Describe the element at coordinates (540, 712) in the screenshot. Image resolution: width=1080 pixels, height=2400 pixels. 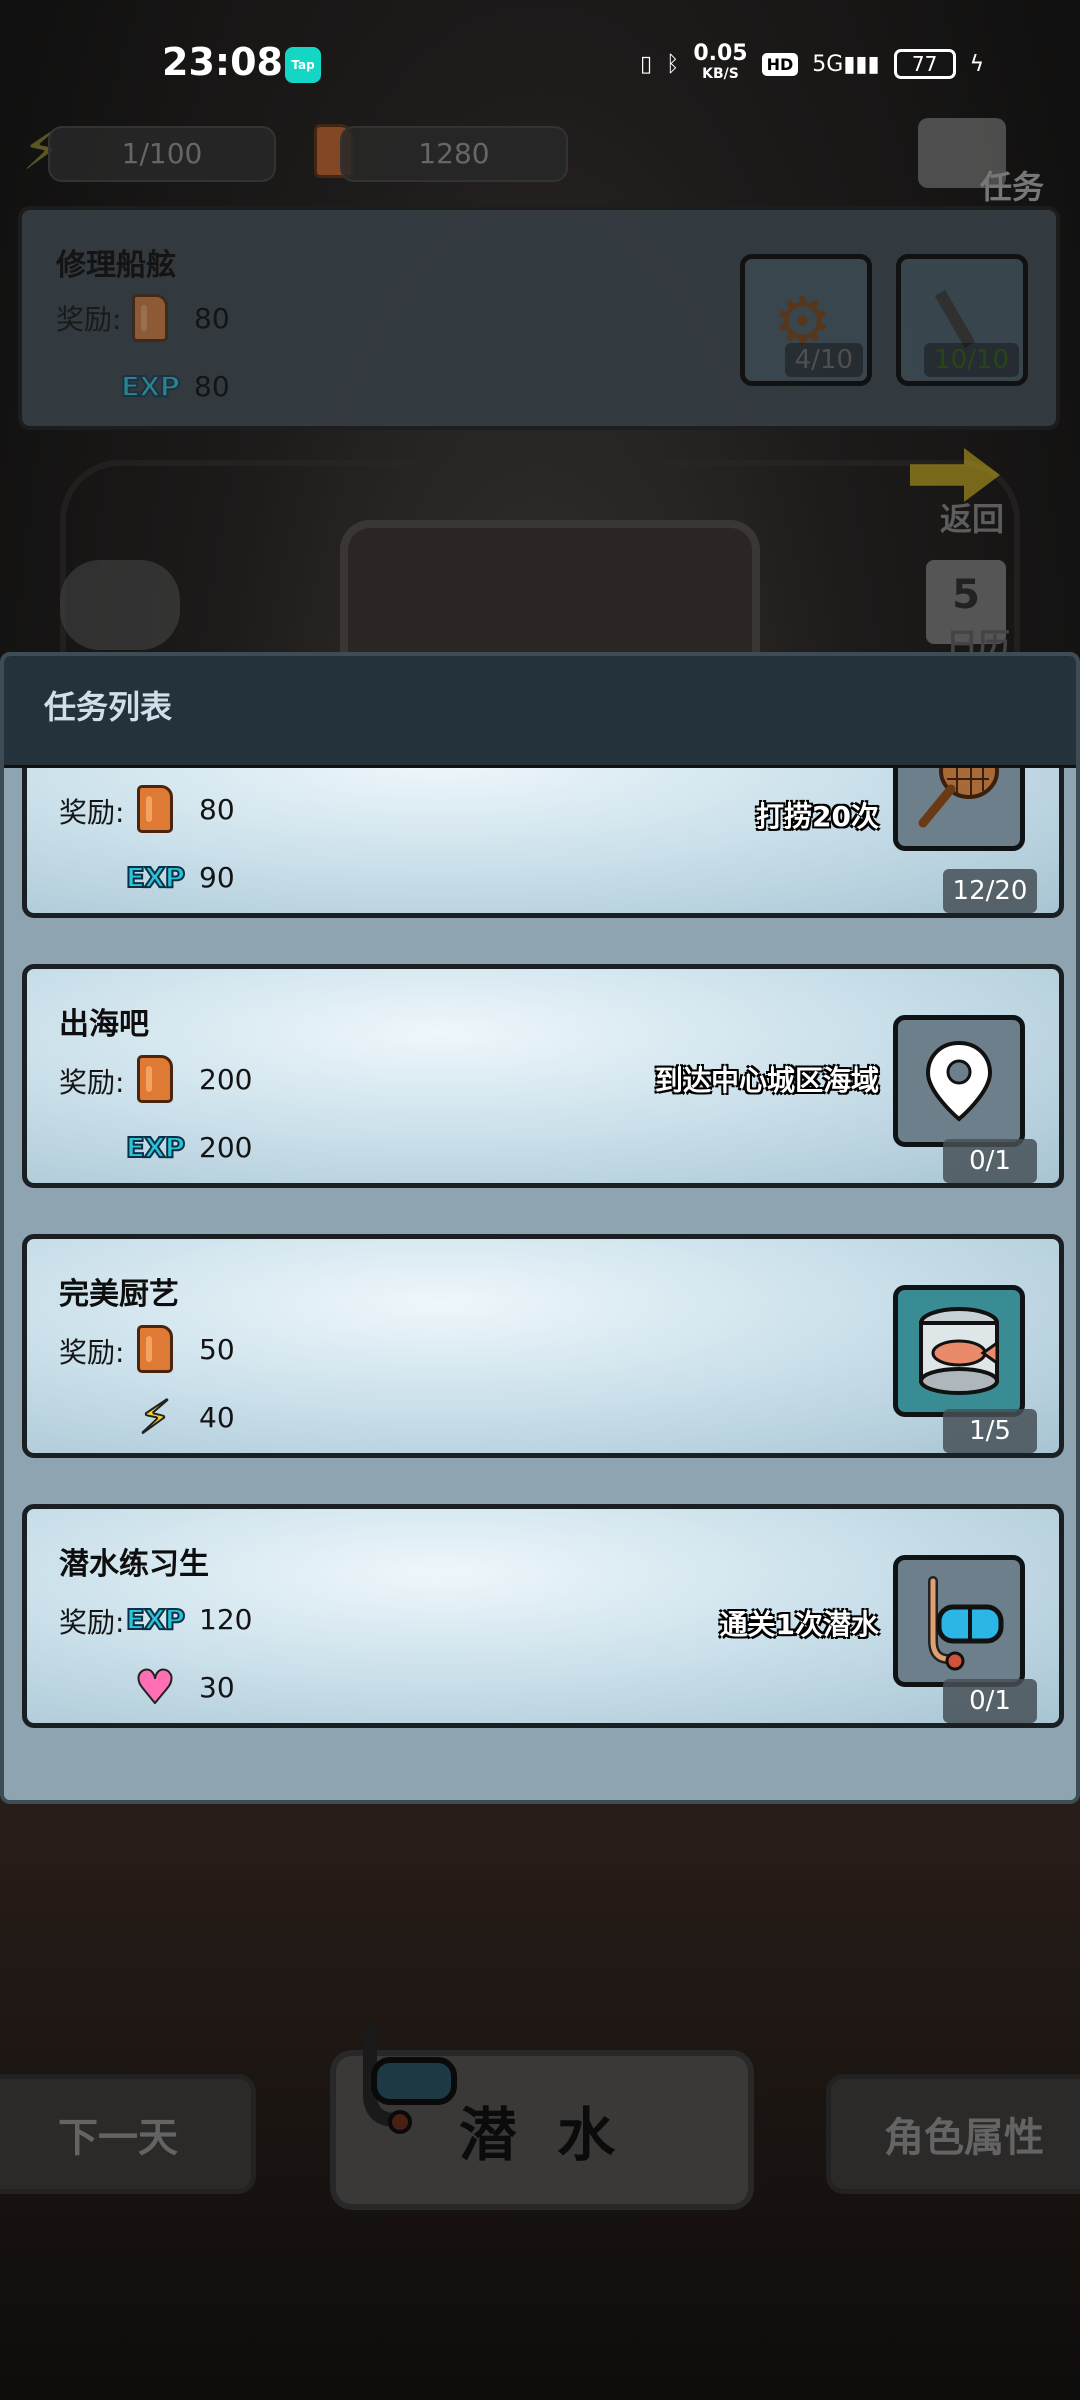
I see `panel-header: 任务列表` at that location.